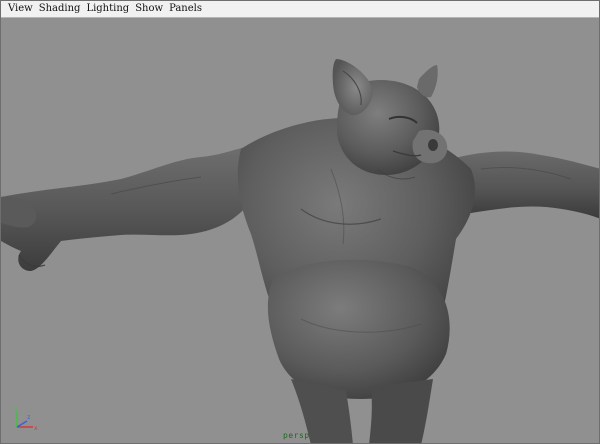 The height and width of the screenshot is (444, 600). What do you see at coordinates (427, 81) in the screenshot?
I see `right-ear` at bounding box center [427, 81].